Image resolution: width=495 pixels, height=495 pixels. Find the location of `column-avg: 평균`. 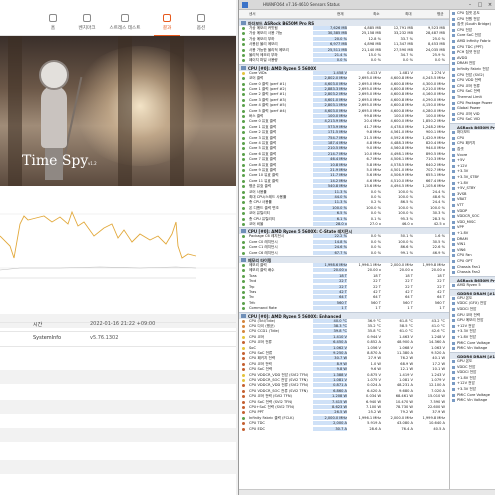

column-avg: 평균 is located at coordinates (440, 14).